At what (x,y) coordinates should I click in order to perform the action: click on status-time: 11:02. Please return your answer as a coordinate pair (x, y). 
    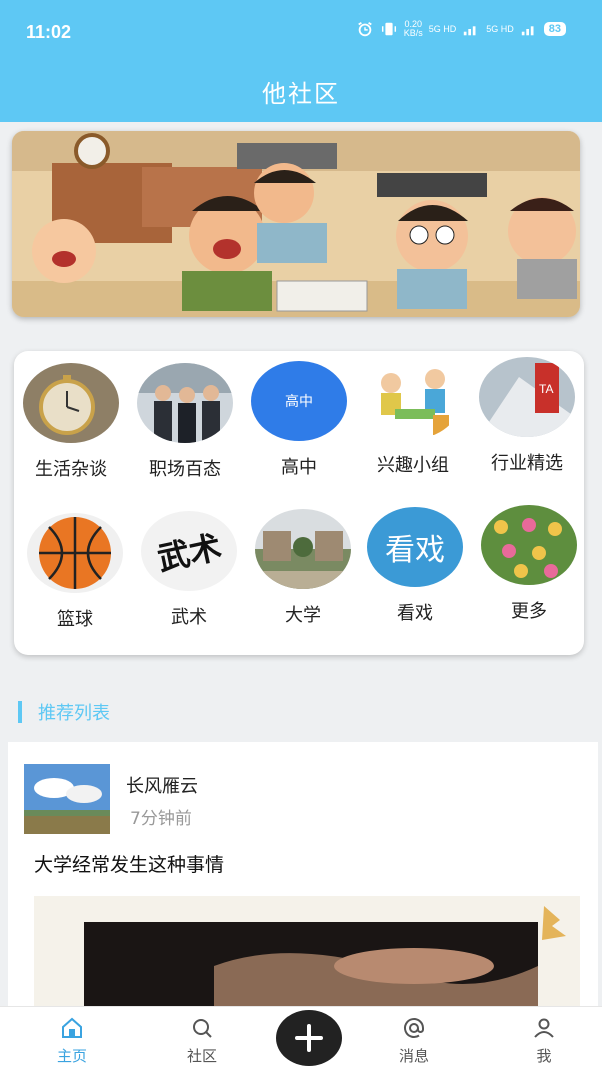
    Looking at the image, I should click on (49, 32).